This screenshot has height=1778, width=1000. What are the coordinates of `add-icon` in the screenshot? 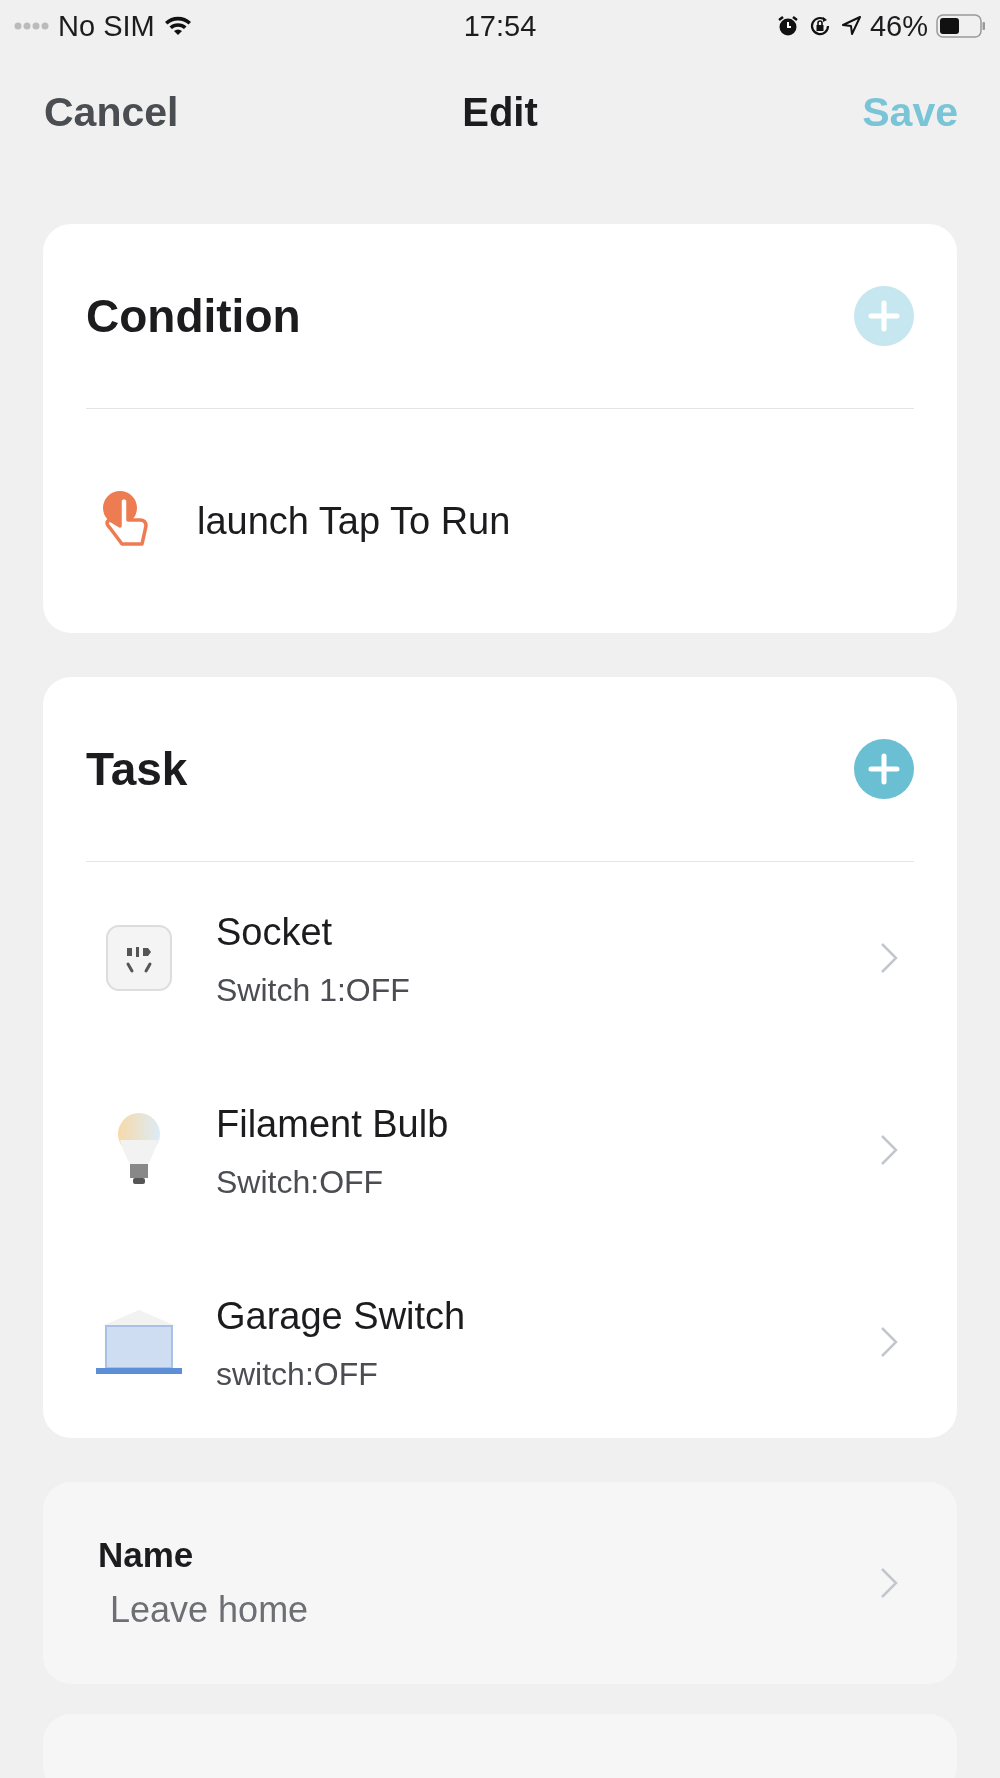 It's located at (884, 769).